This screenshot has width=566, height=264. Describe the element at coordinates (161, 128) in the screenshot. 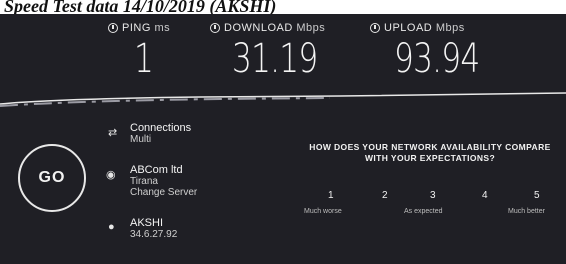

I see `connections-title: Connections` at that location.